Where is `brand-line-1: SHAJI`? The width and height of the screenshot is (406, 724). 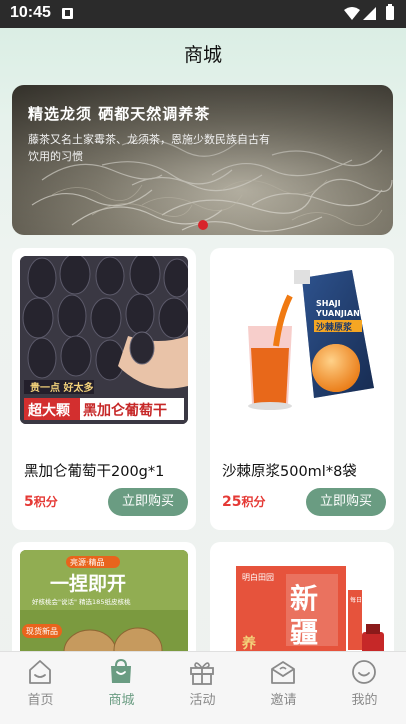
brand-line-1: SHAJI is located at coordinates (328, 303).